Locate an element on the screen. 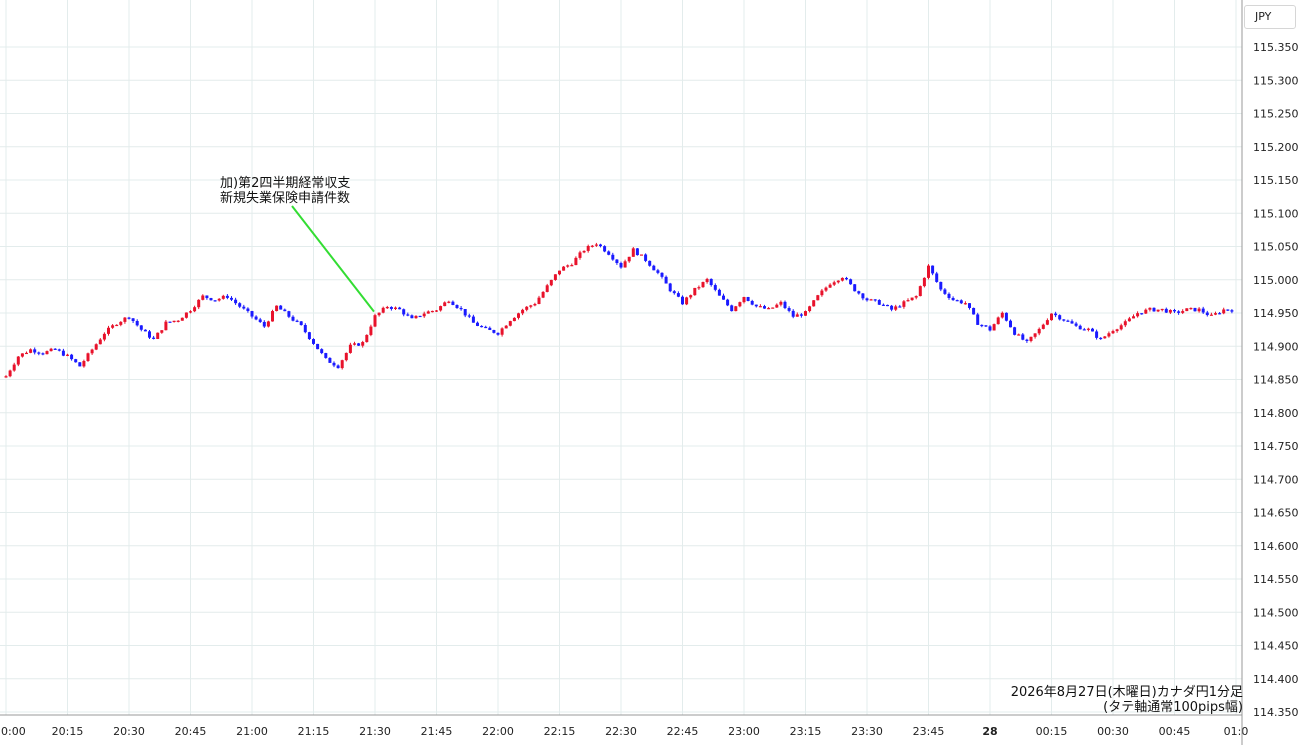  y-tick-label: 114.400 is located at coordinates (1276, 679).